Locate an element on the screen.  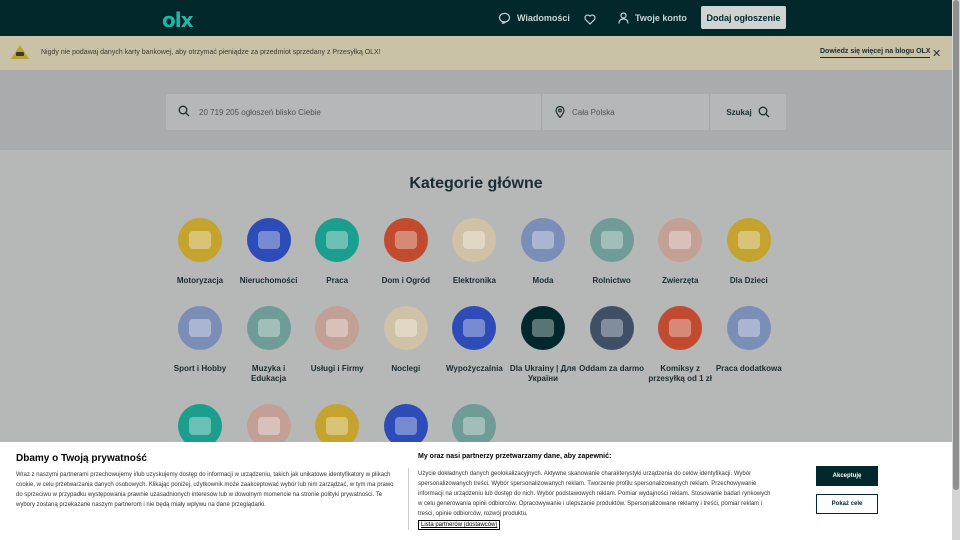
category-item: Moda is located at coordinates (543, 252).